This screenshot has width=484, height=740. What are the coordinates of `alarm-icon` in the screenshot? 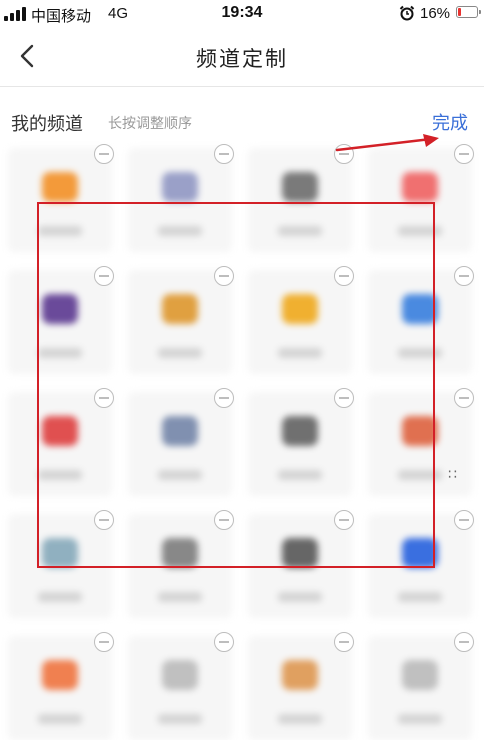 It's located at (407, 13).